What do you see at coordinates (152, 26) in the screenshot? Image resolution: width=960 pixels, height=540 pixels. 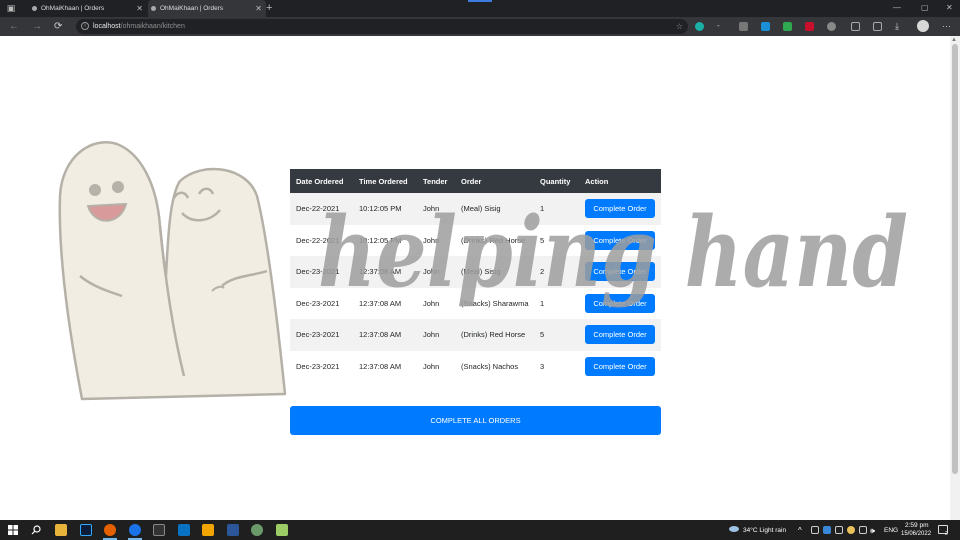 I see `url-path: /ohmaikhaan/kitchen` at bounding box center [152, 26].